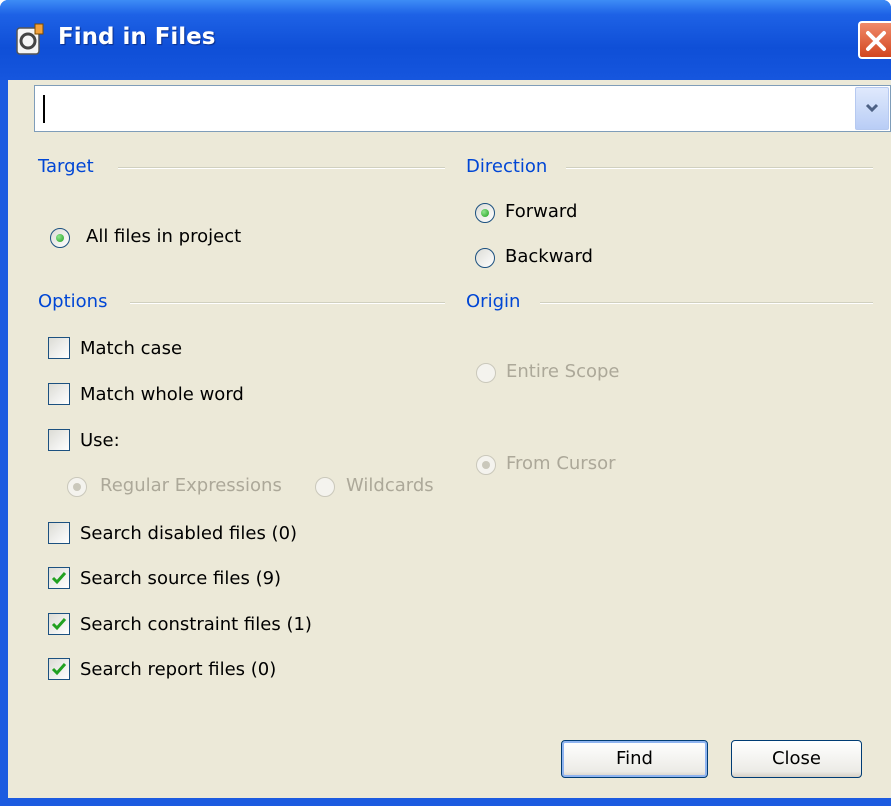  What do you see at coordinates (30, 39) in the screenshot?
I see `app-icon` at bounding box center [30, 39].